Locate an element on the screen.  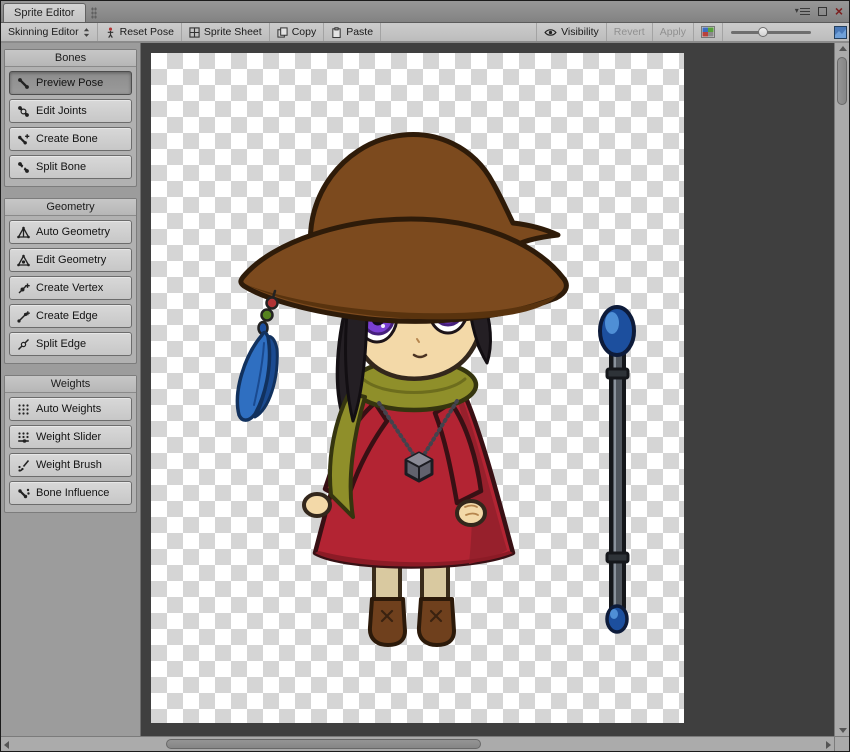
tool-bone-influence: Bone Influence is located at coordinates (70, 493).